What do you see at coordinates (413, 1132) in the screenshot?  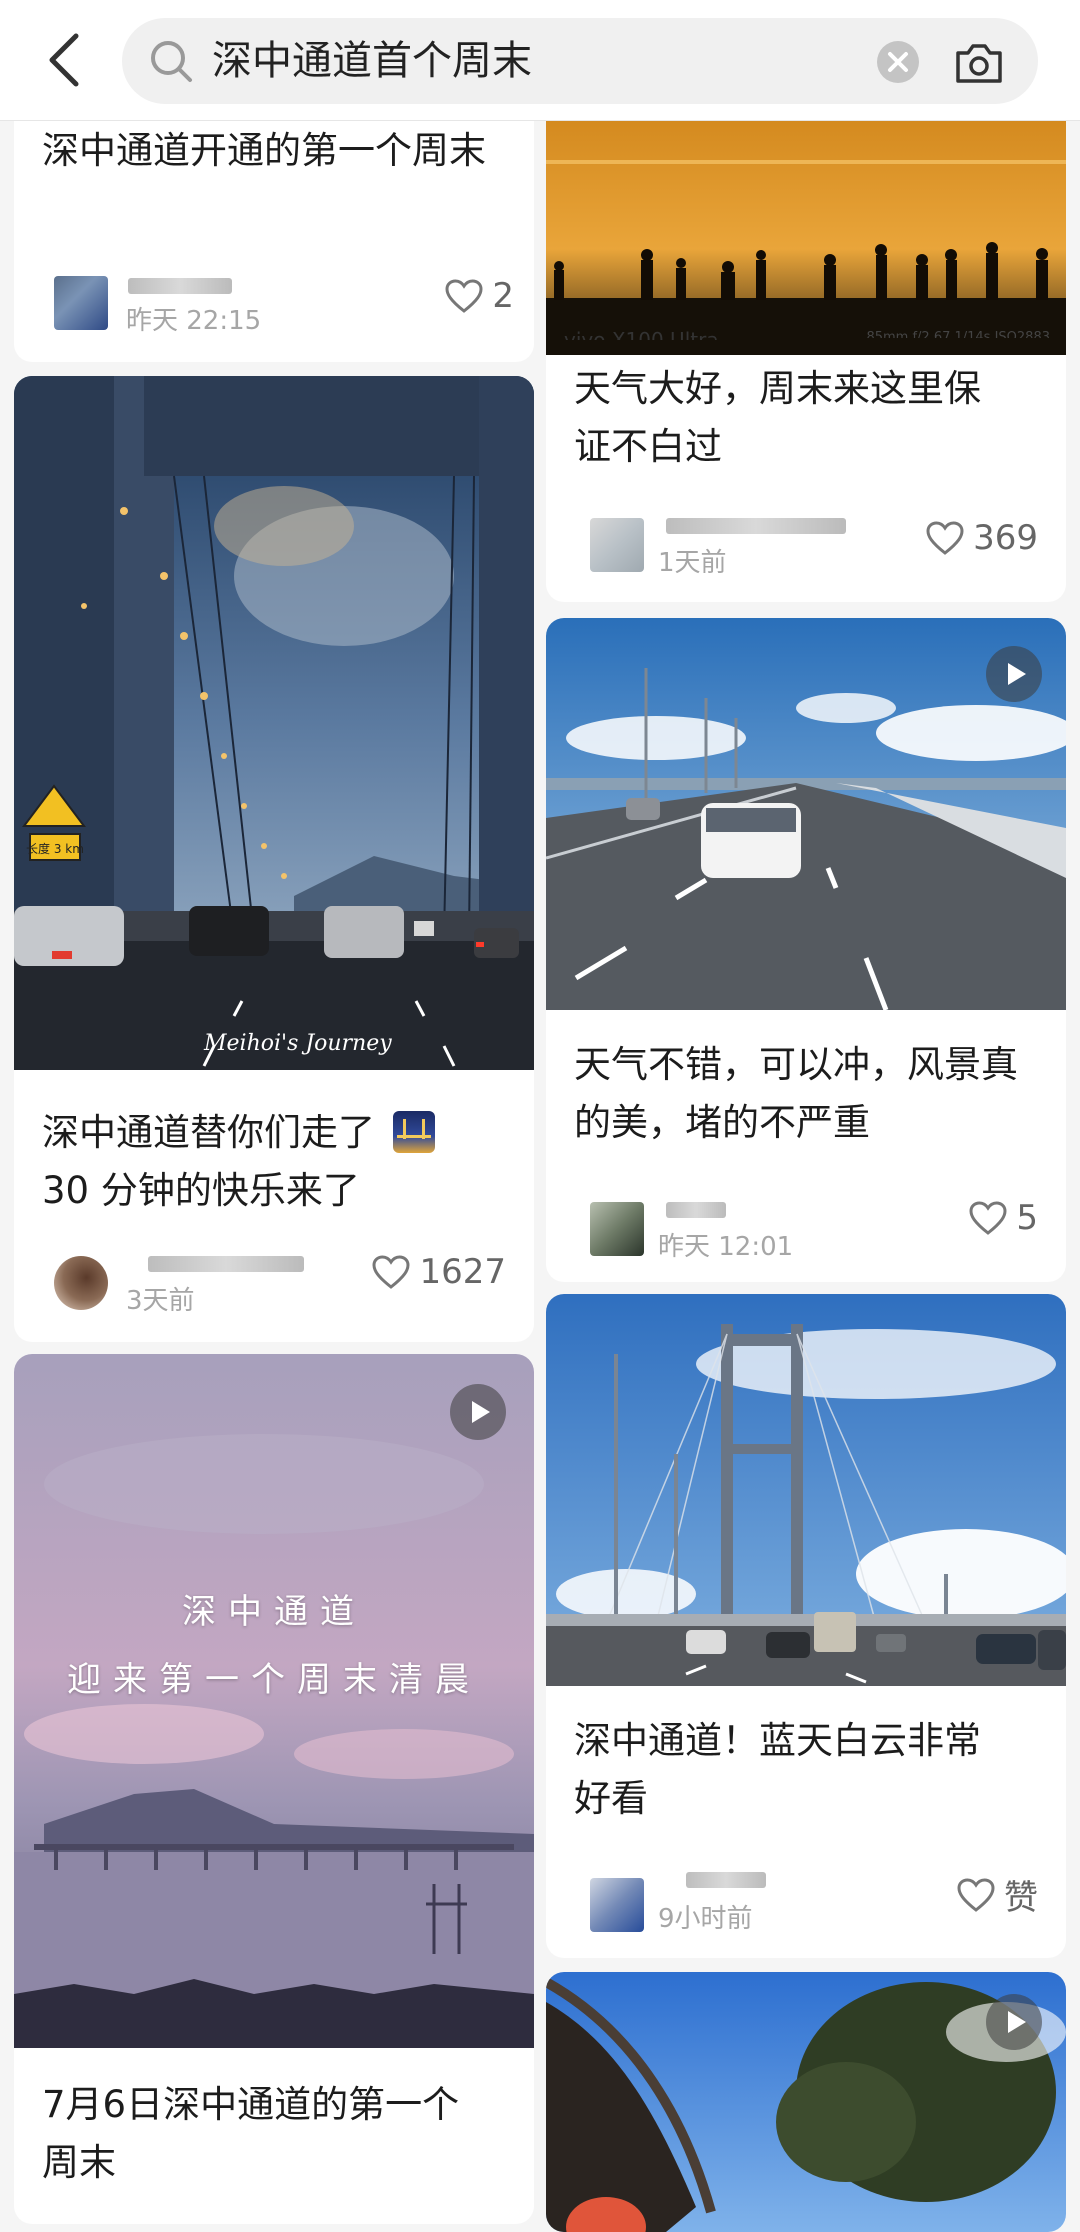 I see `bridge-at-night-icon` at bounding box center [413, 1132].